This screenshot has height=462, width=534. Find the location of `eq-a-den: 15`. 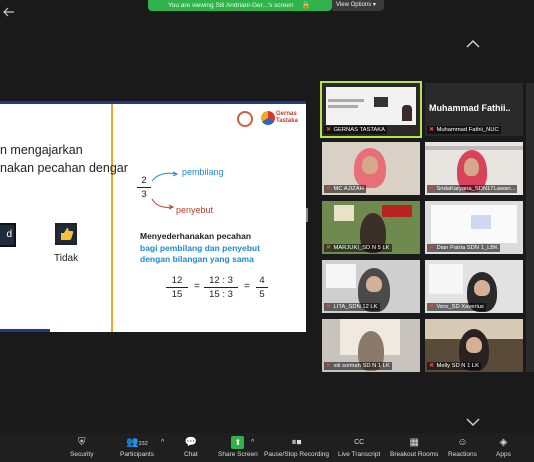

eq-a-den: 15 is located at coordinates (177, 294).